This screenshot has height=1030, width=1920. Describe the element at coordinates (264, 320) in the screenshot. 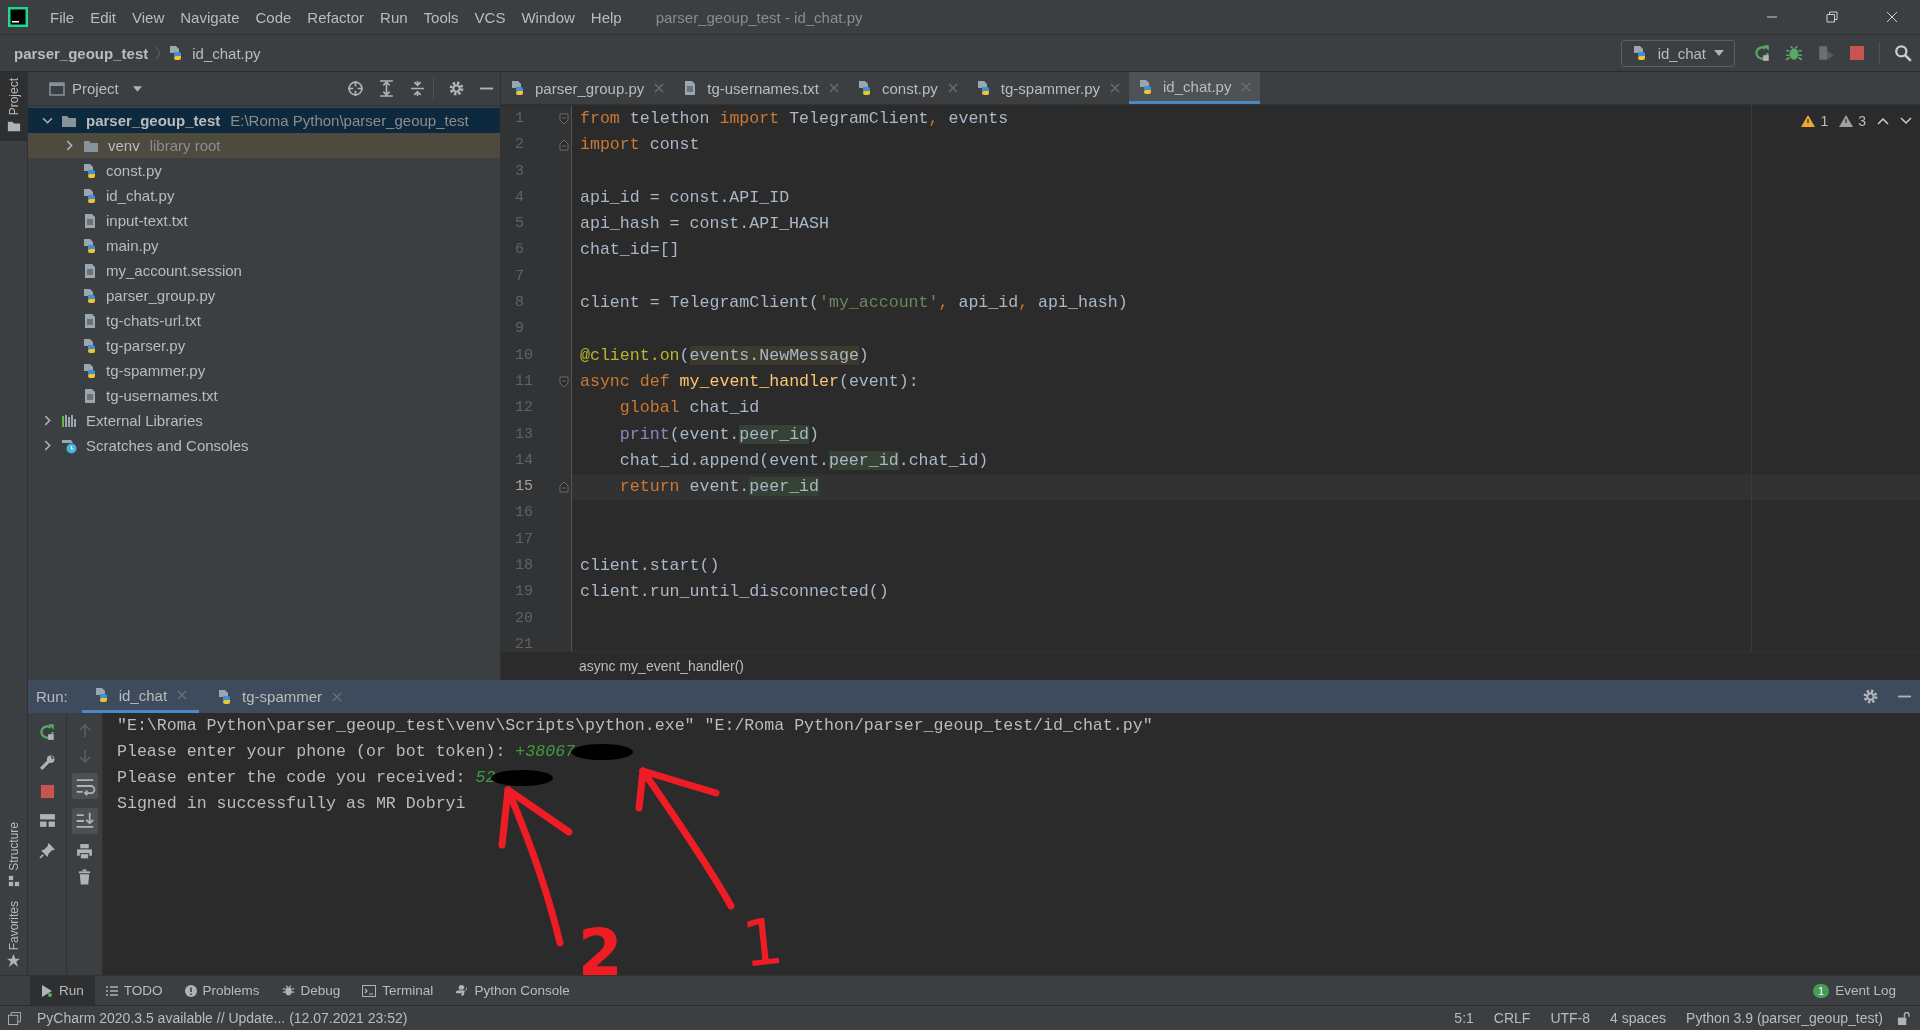

I see `tree-item: tg-chats-url.txt` at that location.